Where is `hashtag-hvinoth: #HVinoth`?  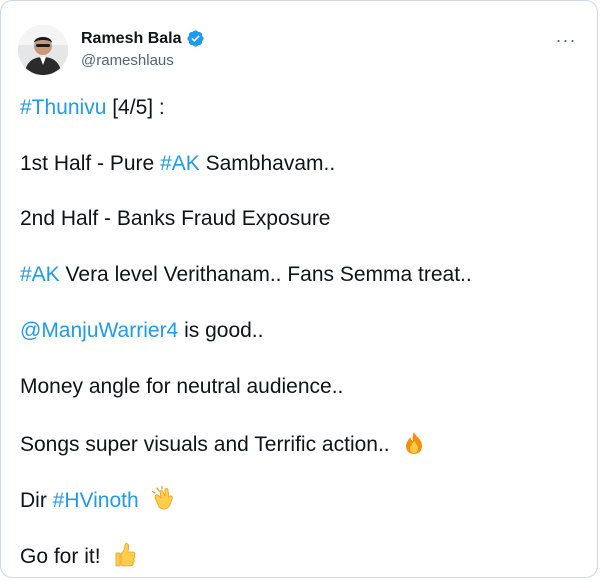 hashtag-hvinoth: #HVinoth is located at coordinates (96, 500).